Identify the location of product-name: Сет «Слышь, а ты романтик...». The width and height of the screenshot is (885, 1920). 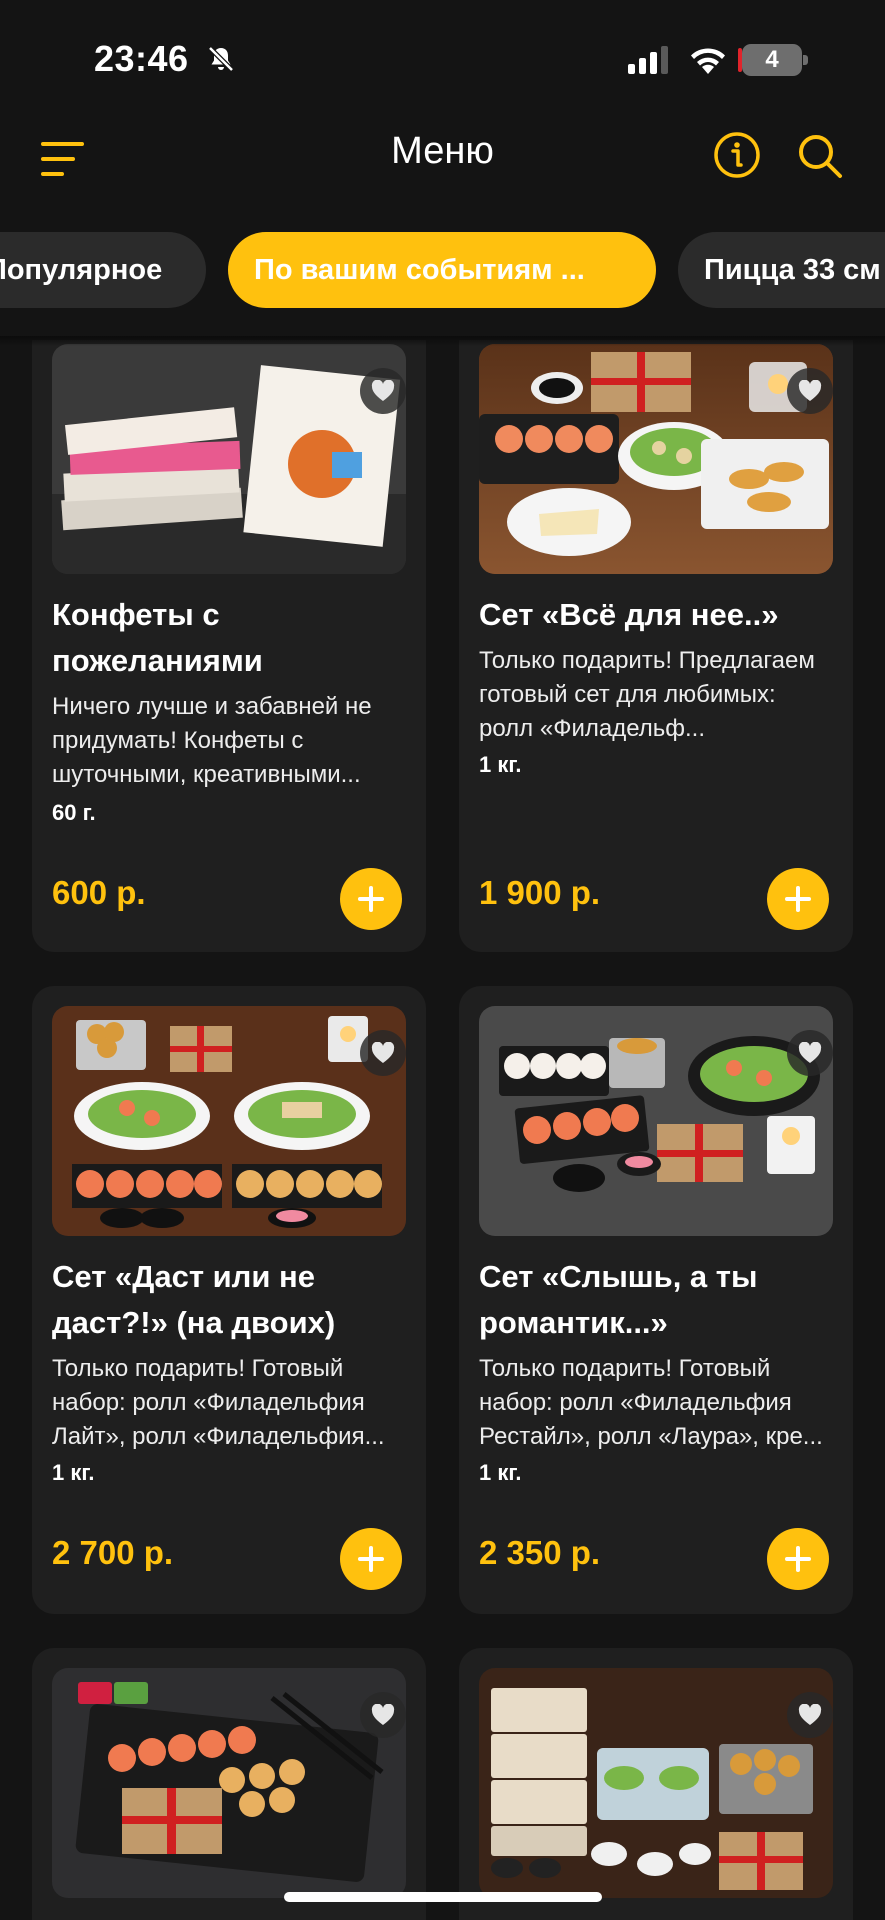
(618, 1299).